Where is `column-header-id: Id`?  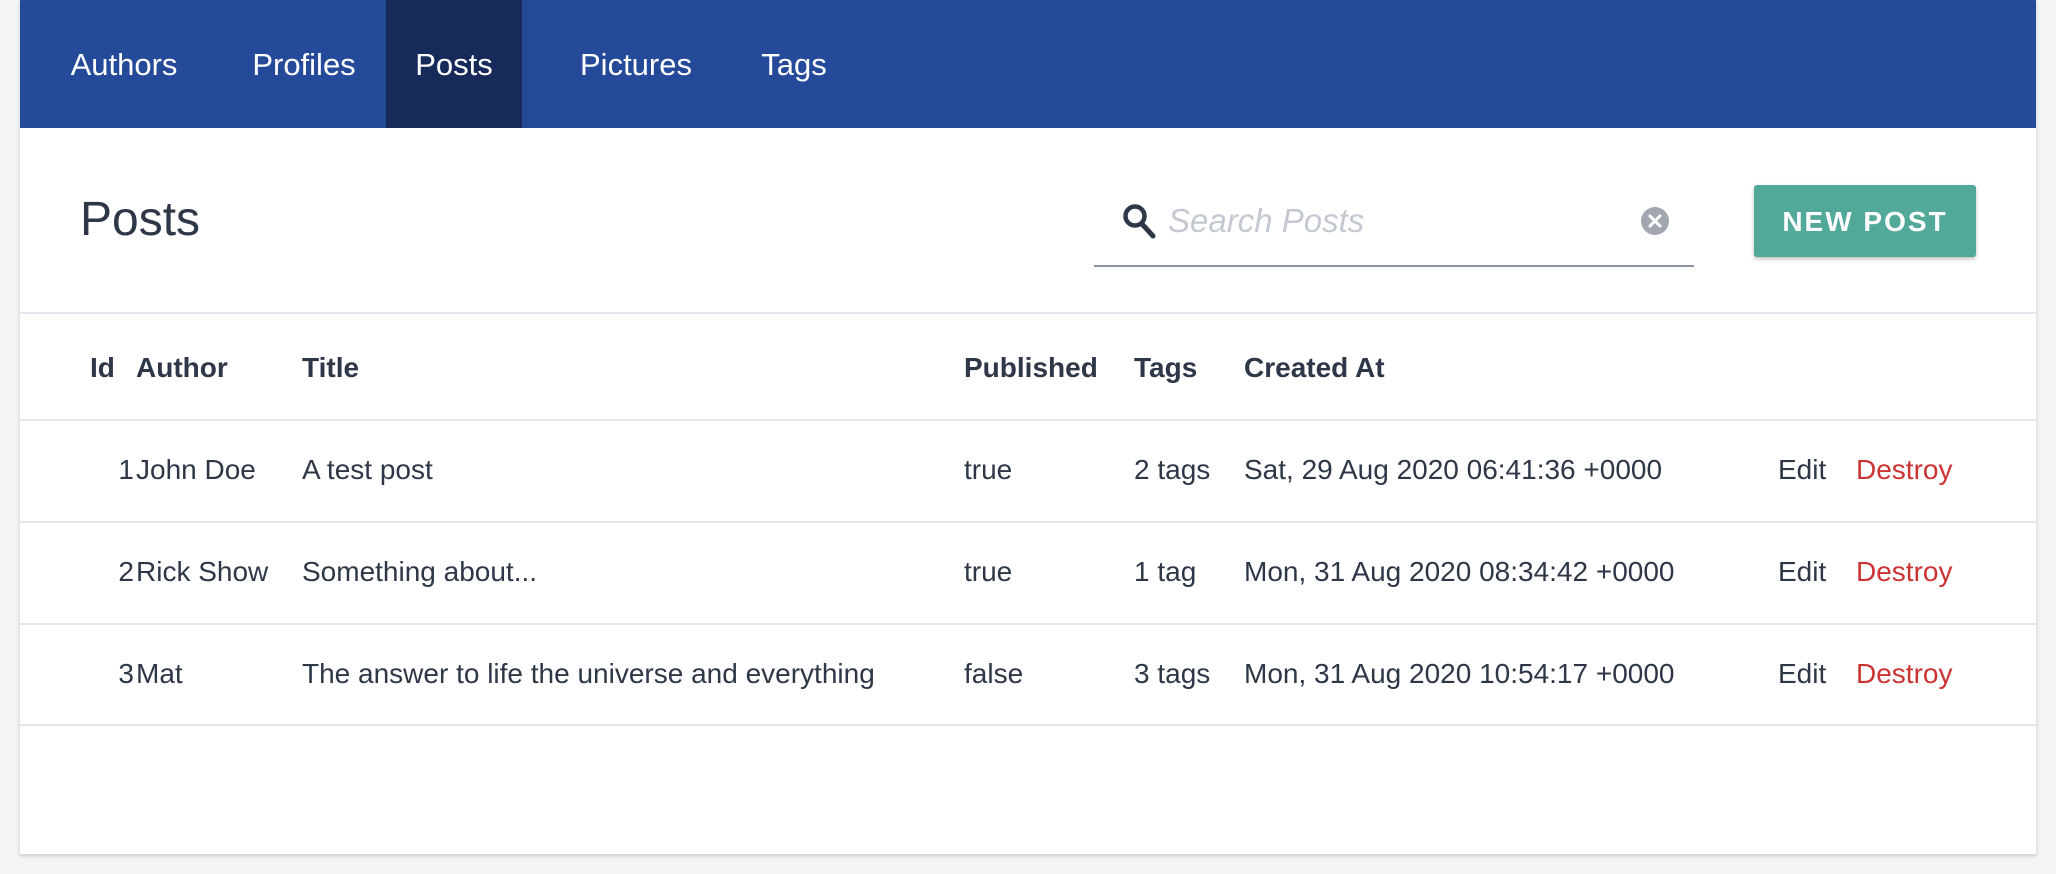
column-header-id: Id is located at coordinates (102, 368).